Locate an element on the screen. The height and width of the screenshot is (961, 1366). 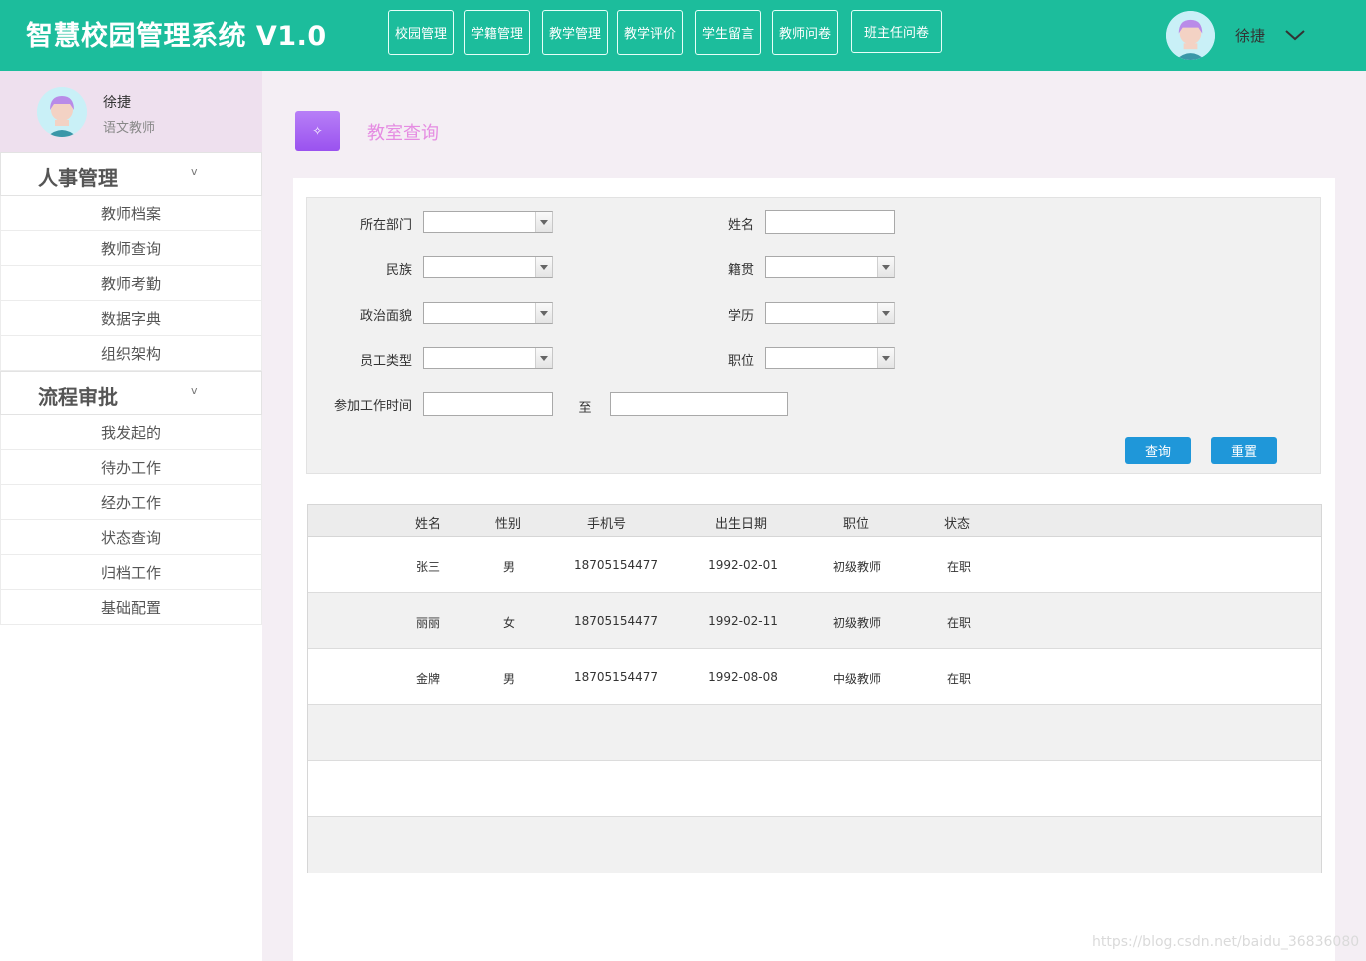
native-place-label: 籍贯 is located at coordinates (740, 270).